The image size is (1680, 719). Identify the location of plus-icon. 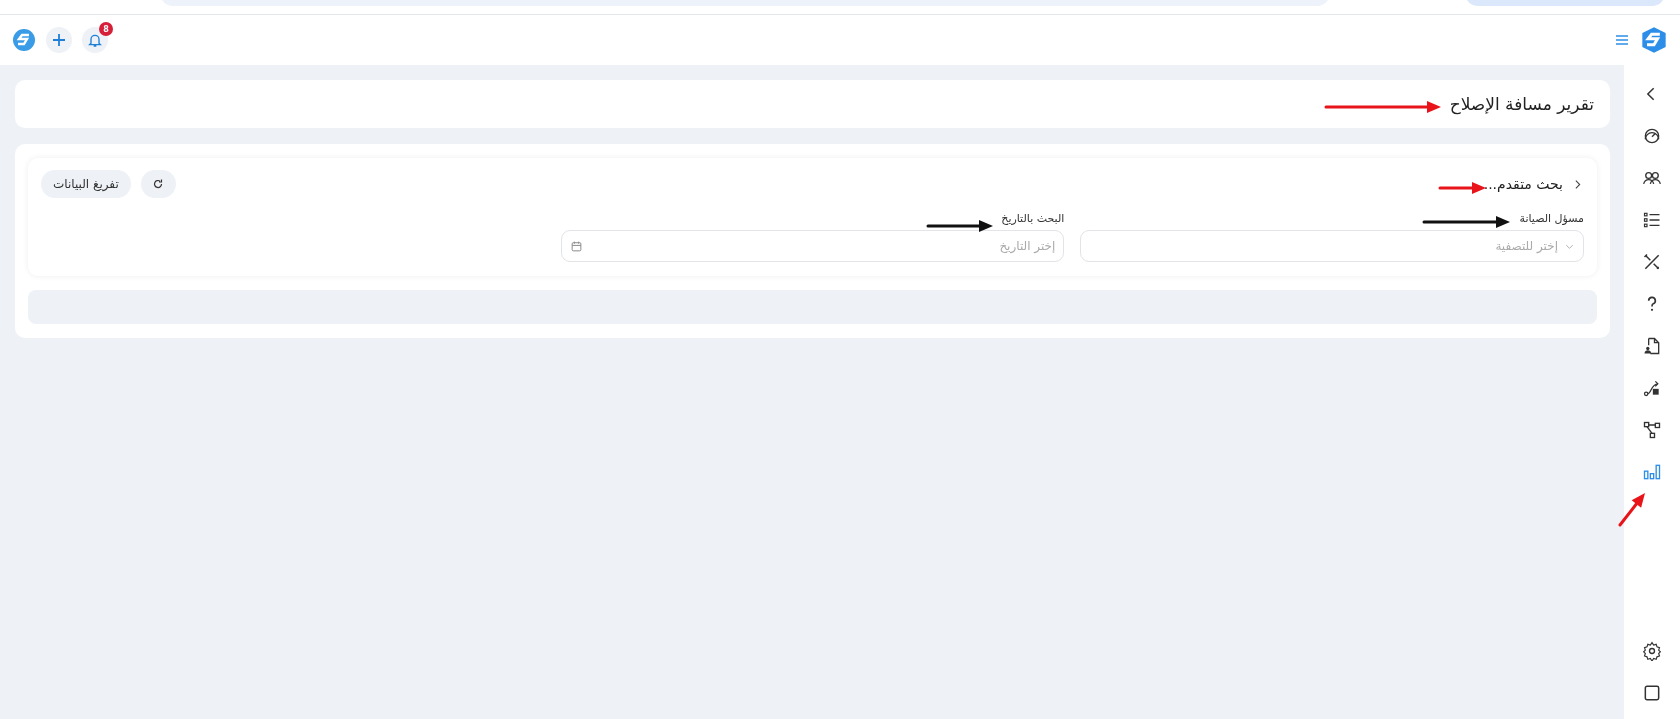
(59, 40).